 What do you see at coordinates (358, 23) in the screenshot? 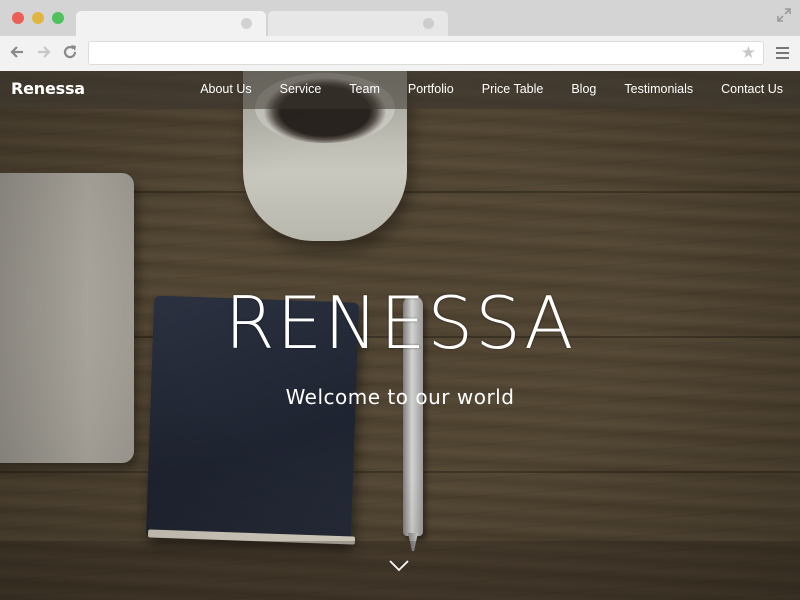
I see `browser-tab-inactive` at bounding box center [358, 23].